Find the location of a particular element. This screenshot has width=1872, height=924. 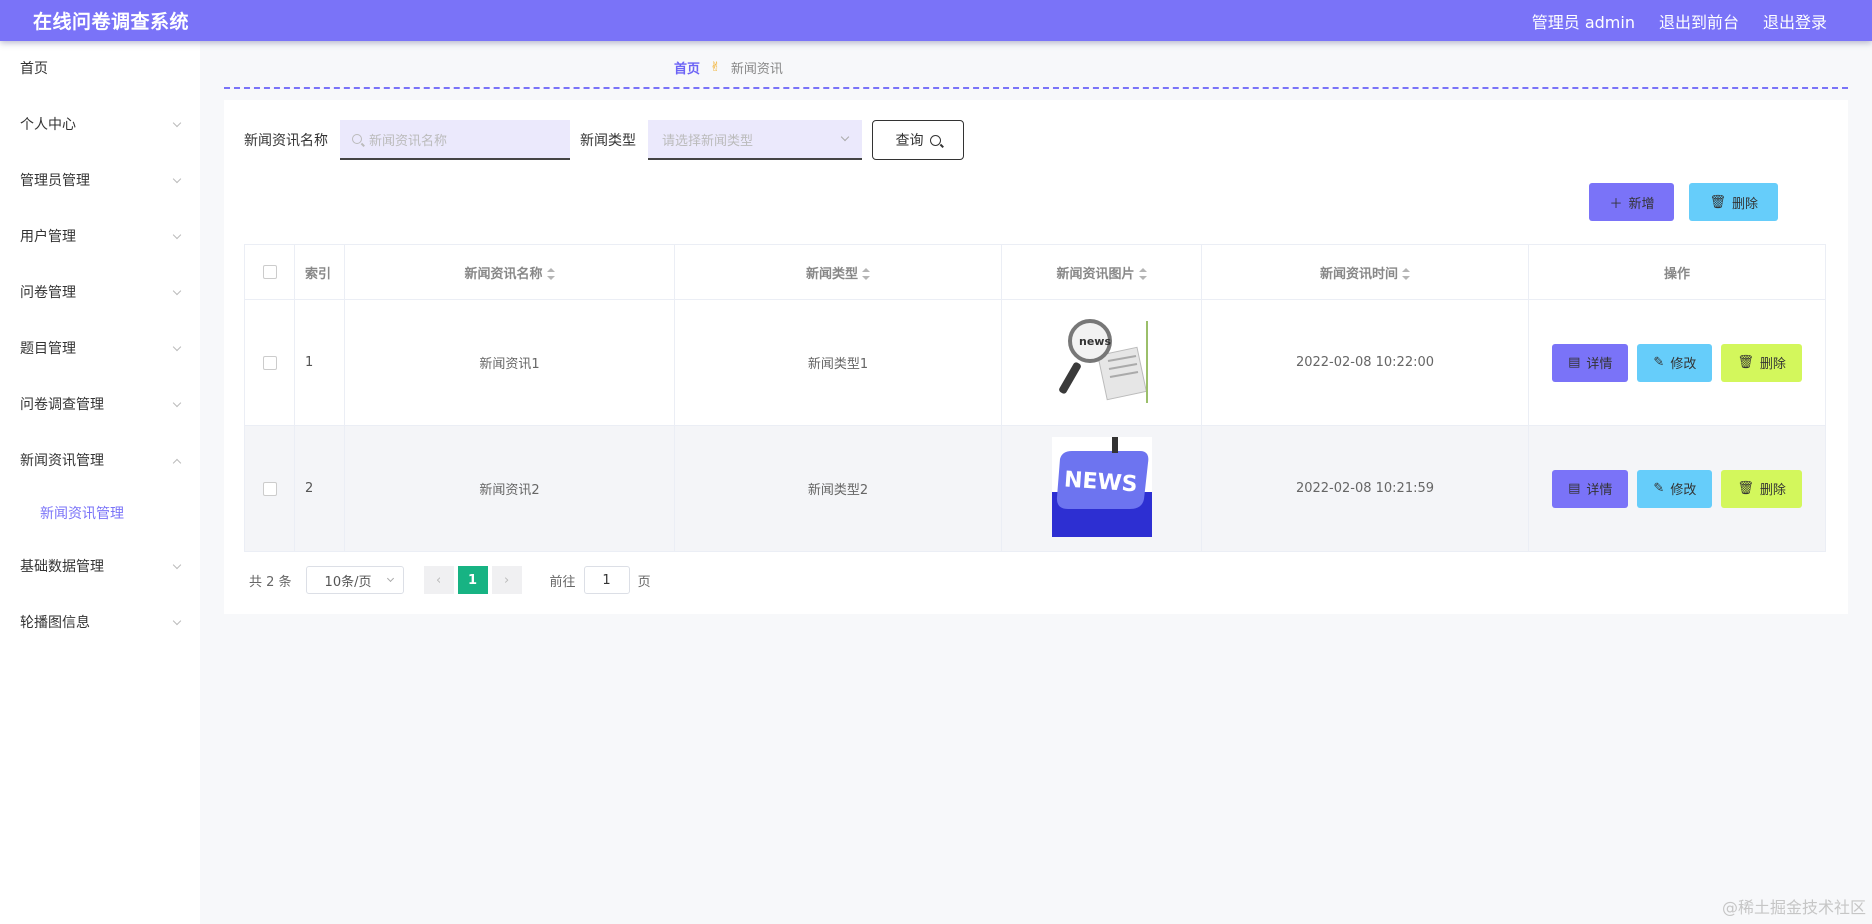

sidebar-item-admin-management: 管理员管理 is located at coordinates (100, 181).